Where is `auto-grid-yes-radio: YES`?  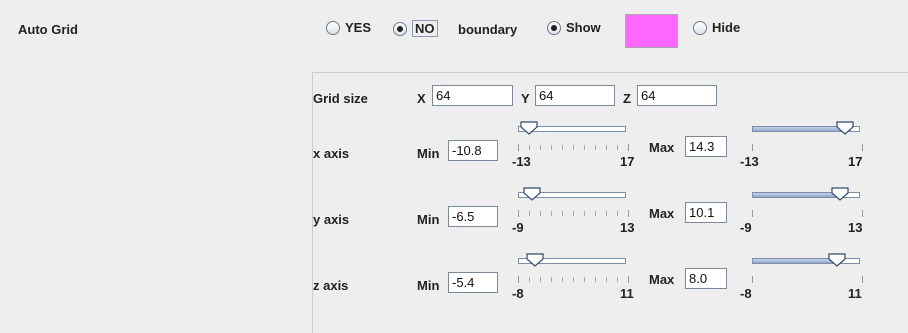
auto-grid-yes-radio: YES is located at coordinates (348, 27).